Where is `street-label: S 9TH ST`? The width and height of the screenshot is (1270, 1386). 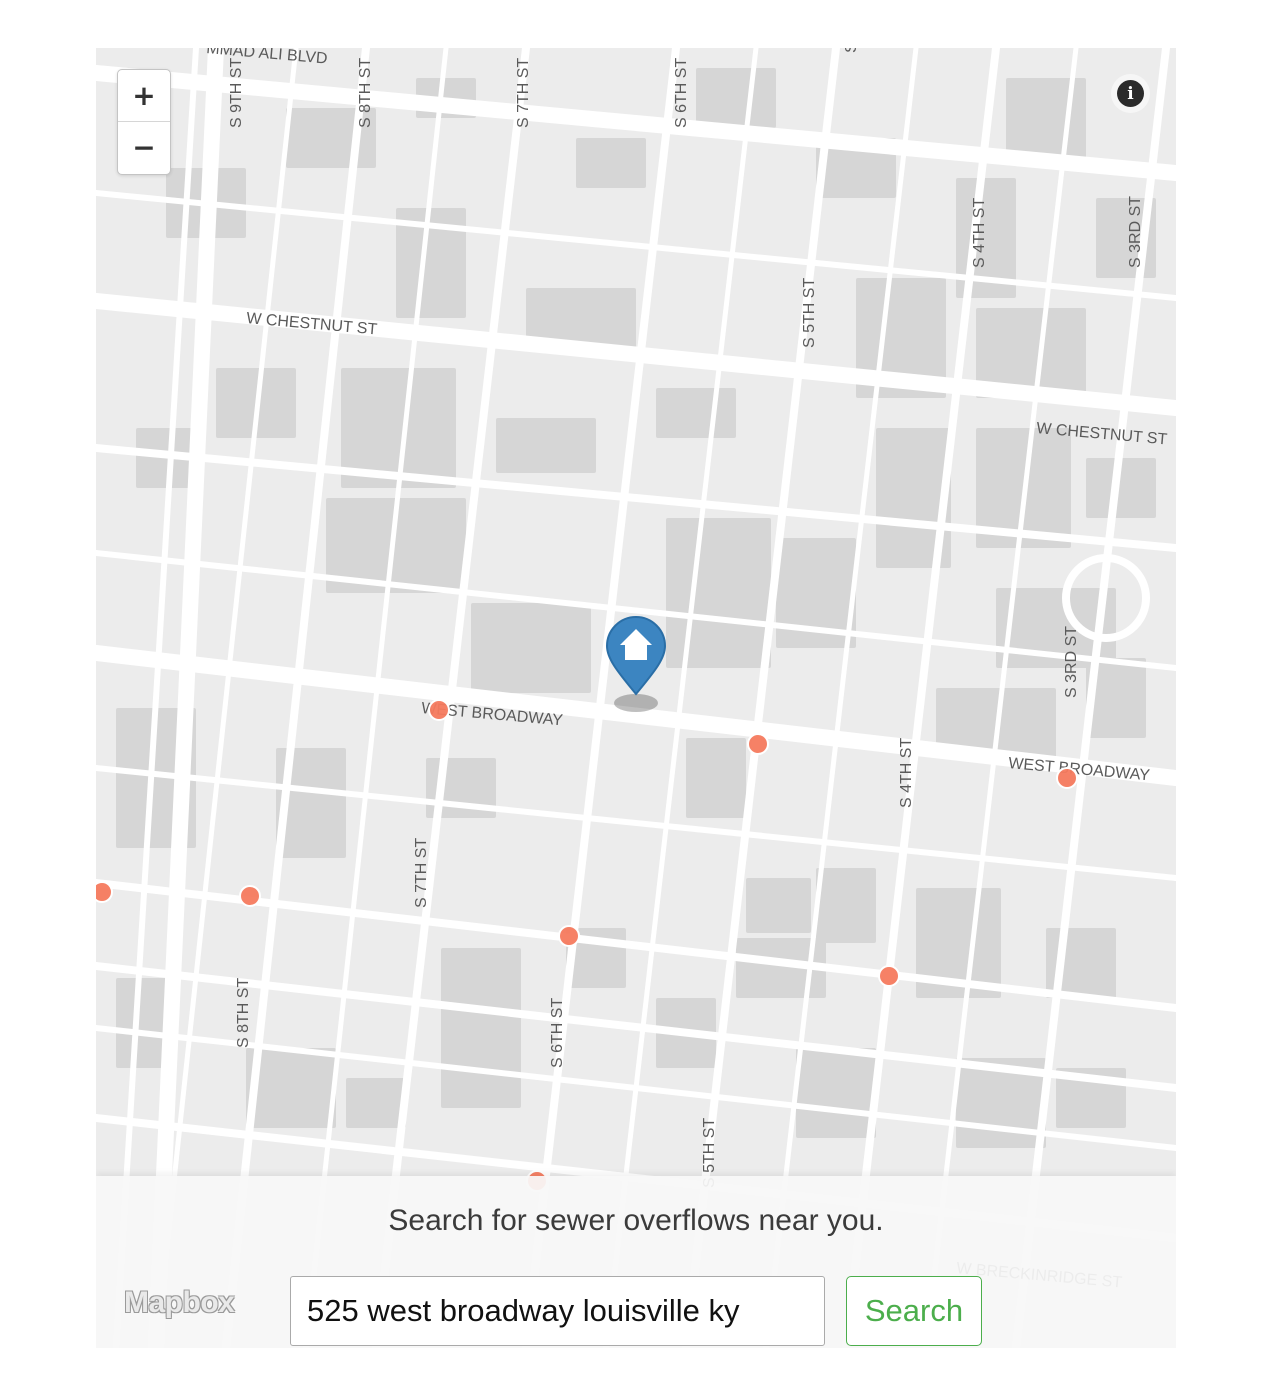 street-label: S 9TH ST is located at coordinates (236, 93).